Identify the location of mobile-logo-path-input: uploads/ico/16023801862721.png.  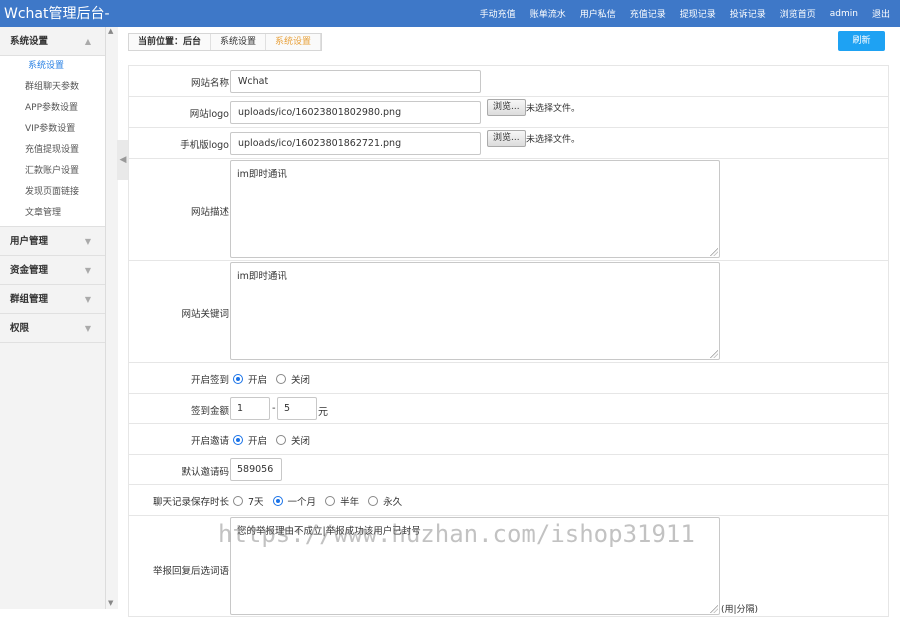
(355, 143).